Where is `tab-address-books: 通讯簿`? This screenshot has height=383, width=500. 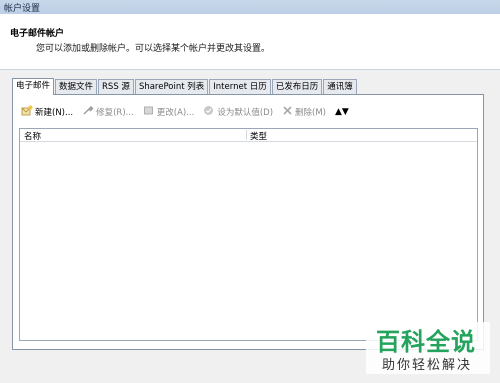
tab-address-books: 通讯簿 is located at coordinates (340, 86).